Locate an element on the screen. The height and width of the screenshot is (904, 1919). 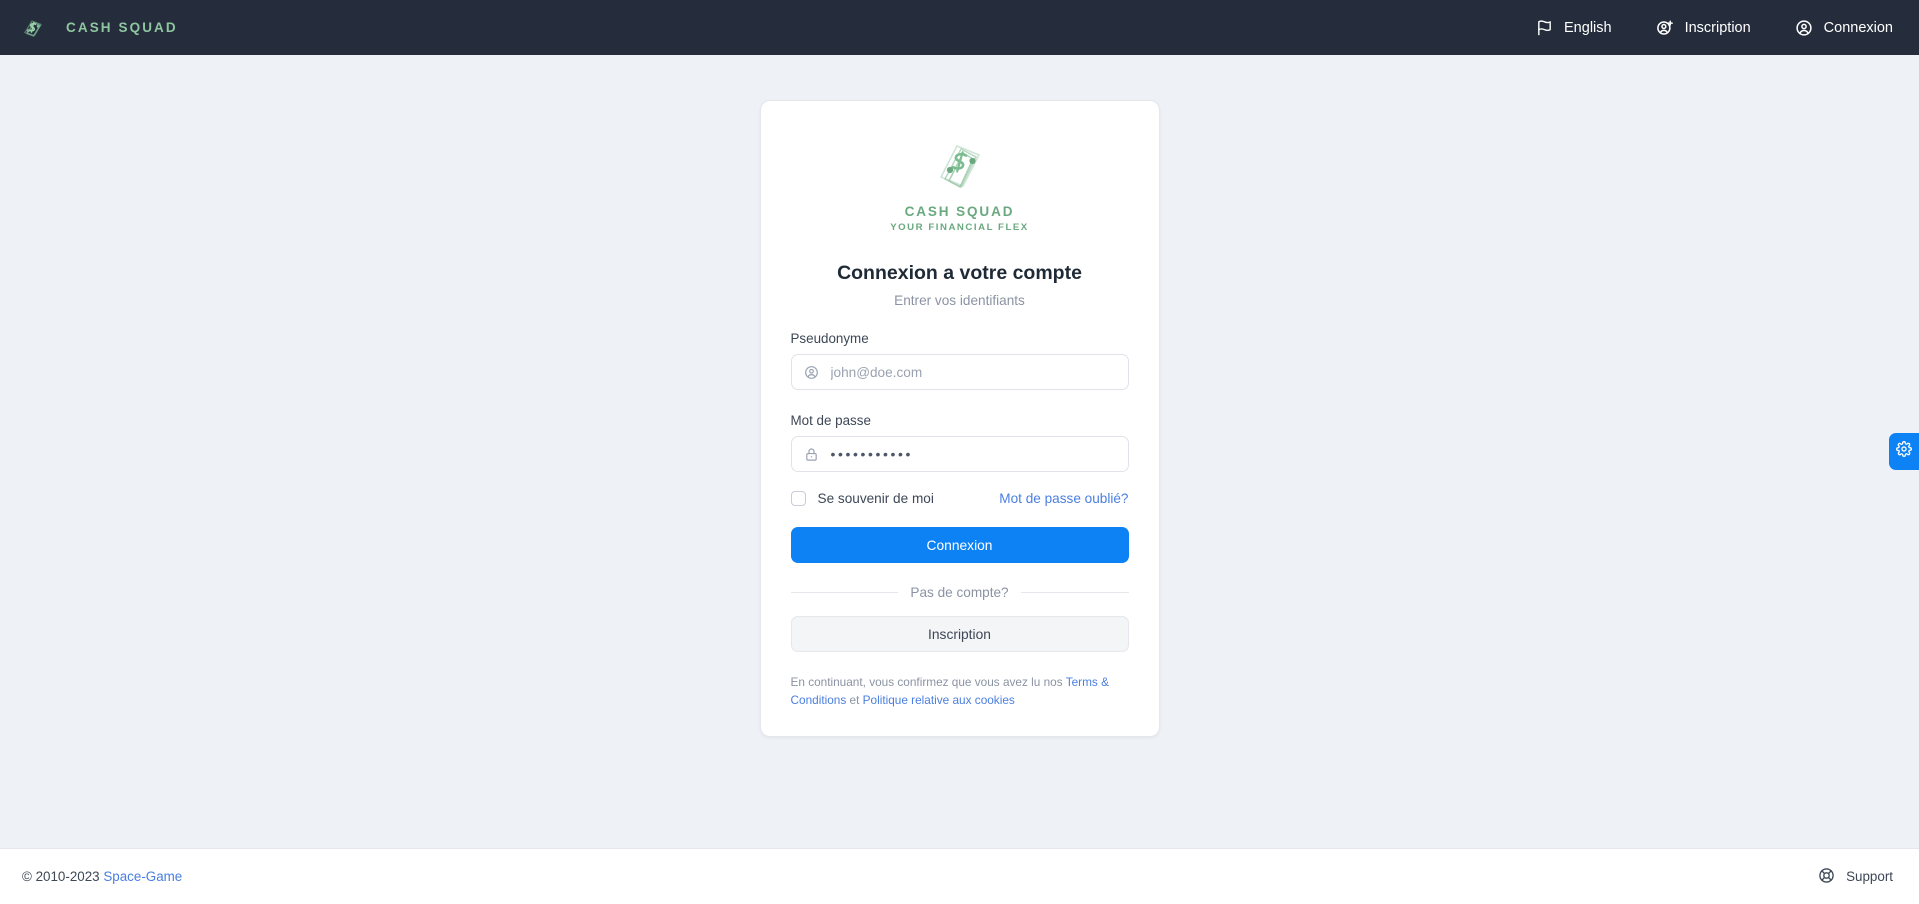
signup-divider: Pas de compte? is located at coordinates (959, 592).